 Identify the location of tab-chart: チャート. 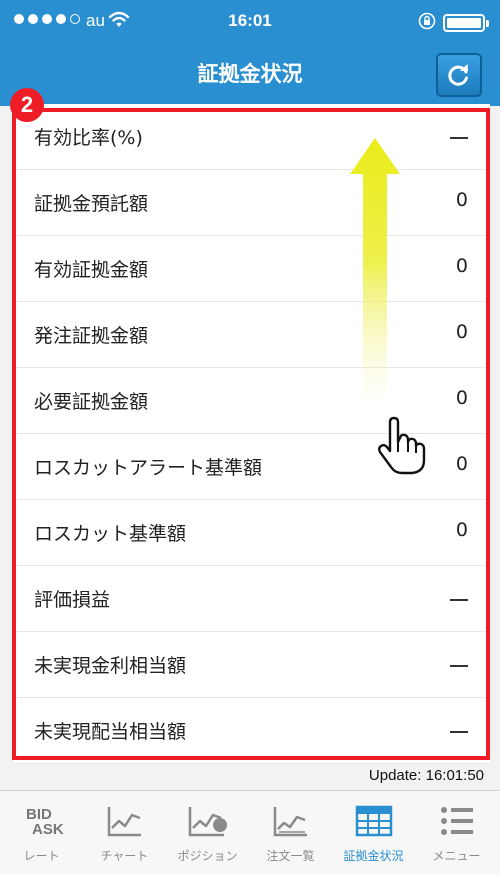
(124, 832).